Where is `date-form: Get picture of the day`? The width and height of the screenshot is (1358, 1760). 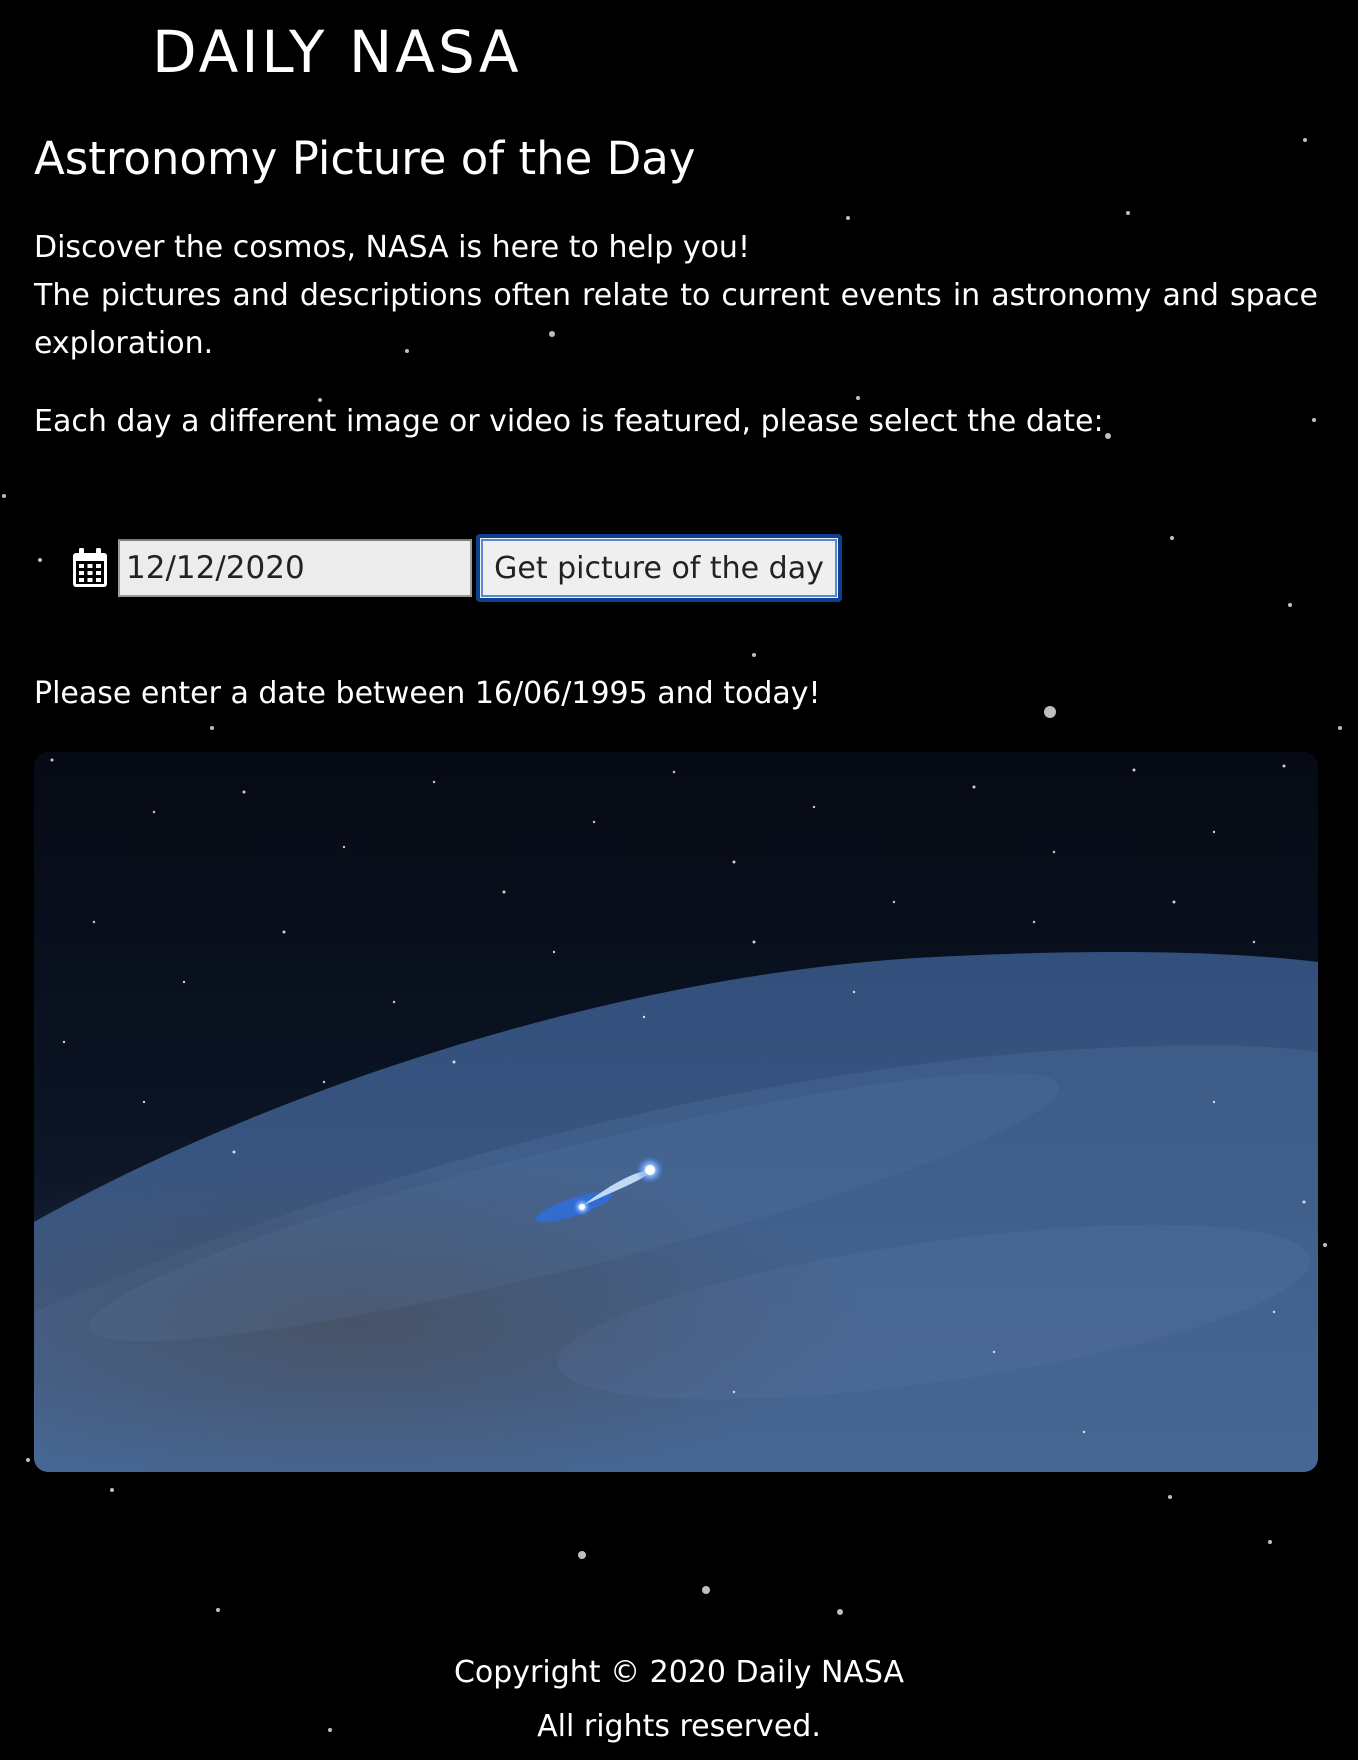
date-form: Get picture of the day is located at coordinates (456, 568).